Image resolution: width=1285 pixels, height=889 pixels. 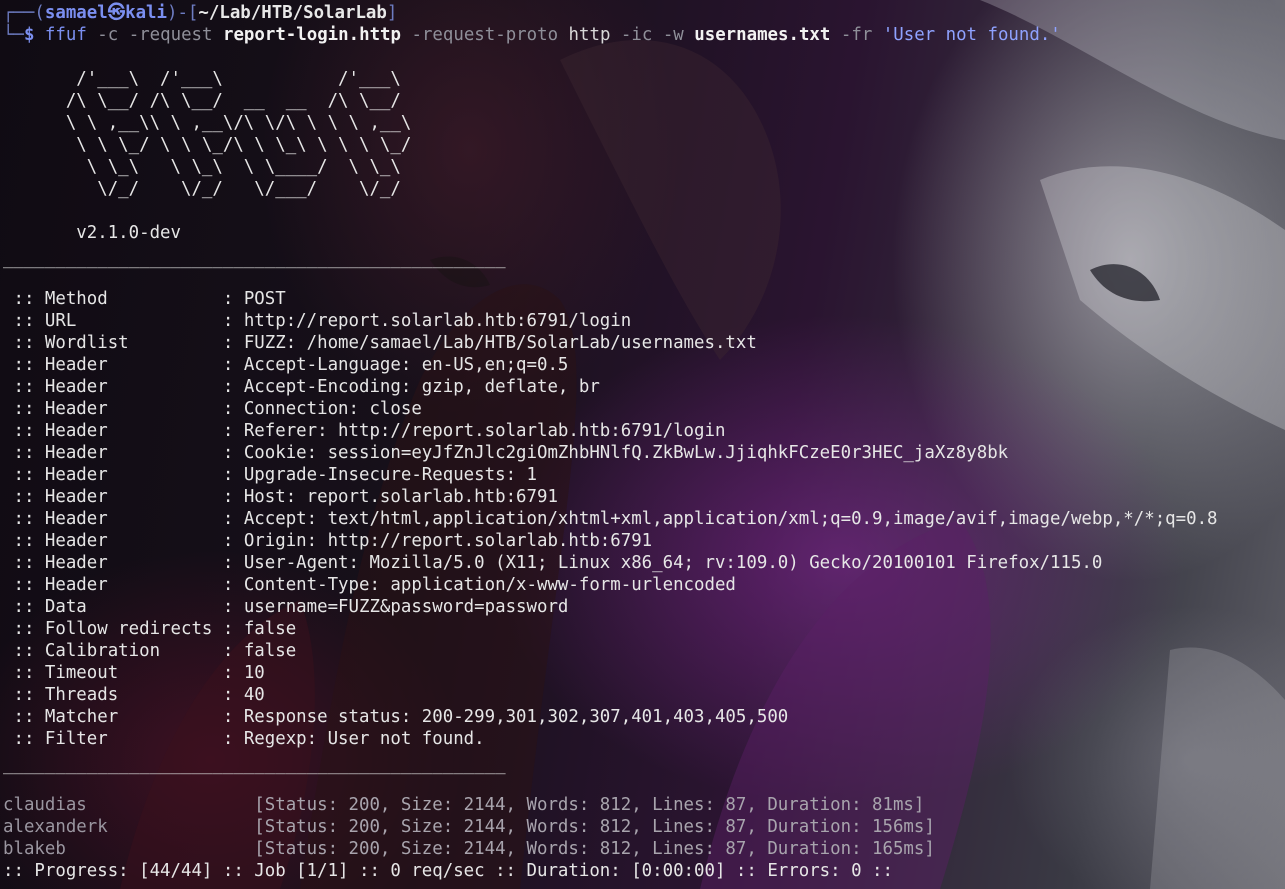 What do you see at coordinates (170, 35) in the screenshot?
I see `command-flag-request: -request` at bounding box center [170, 35].